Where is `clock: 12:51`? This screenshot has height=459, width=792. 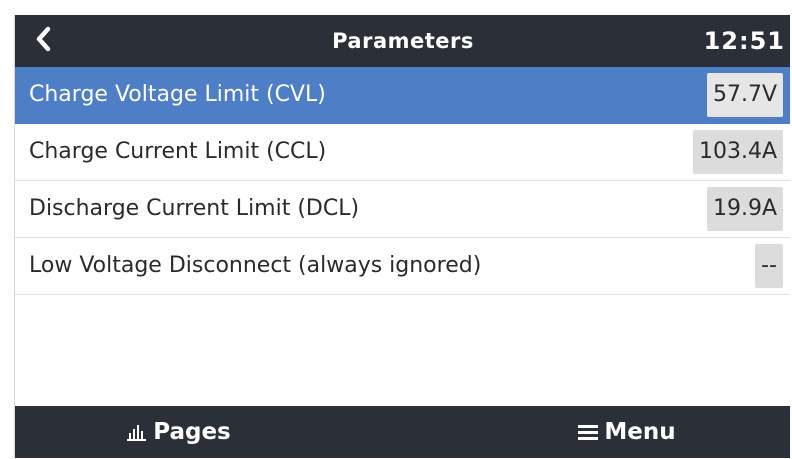 clock: 12:51 is located at coordinates (744, 41).